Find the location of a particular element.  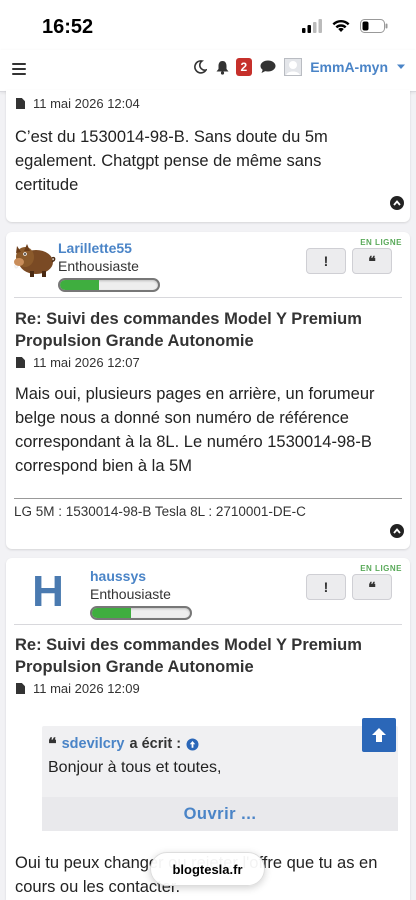

quote-mark-icon: ❝ is located at coordinates (52, 744).